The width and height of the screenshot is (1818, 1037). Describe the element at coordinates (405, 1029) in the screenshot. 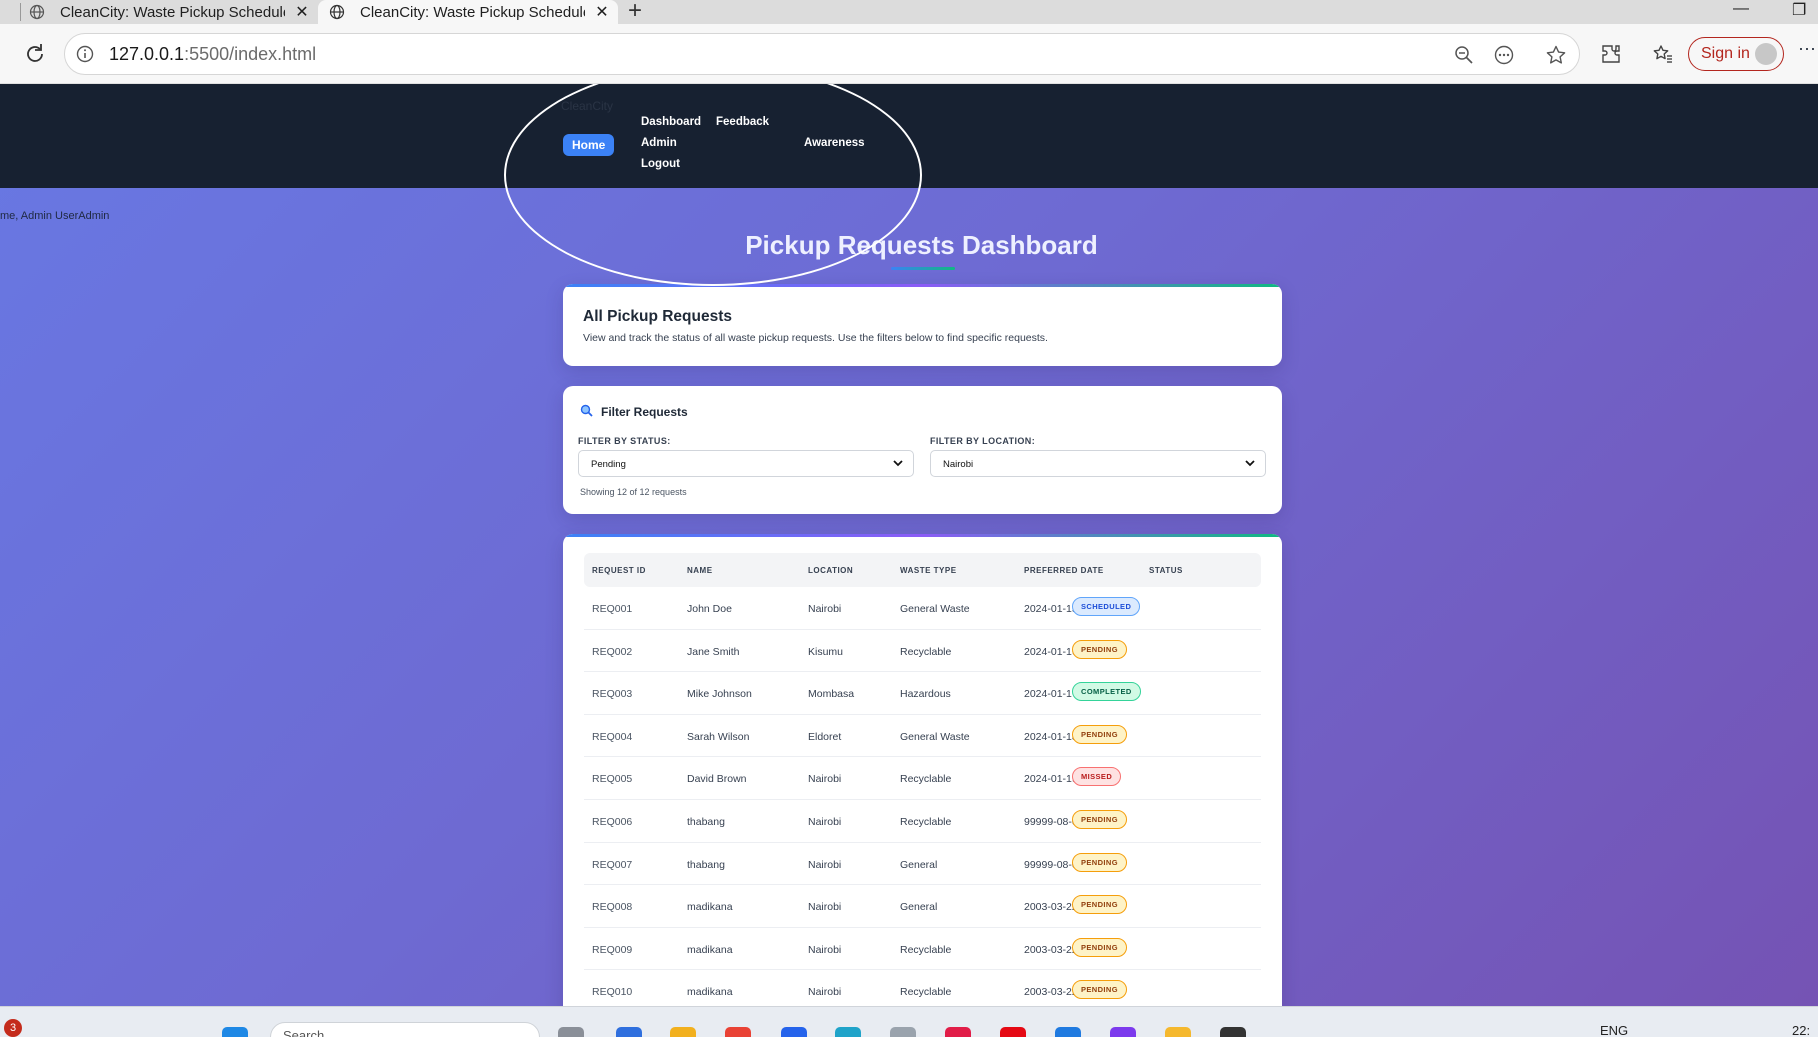

I see `taskbar-search: Search` at that location.